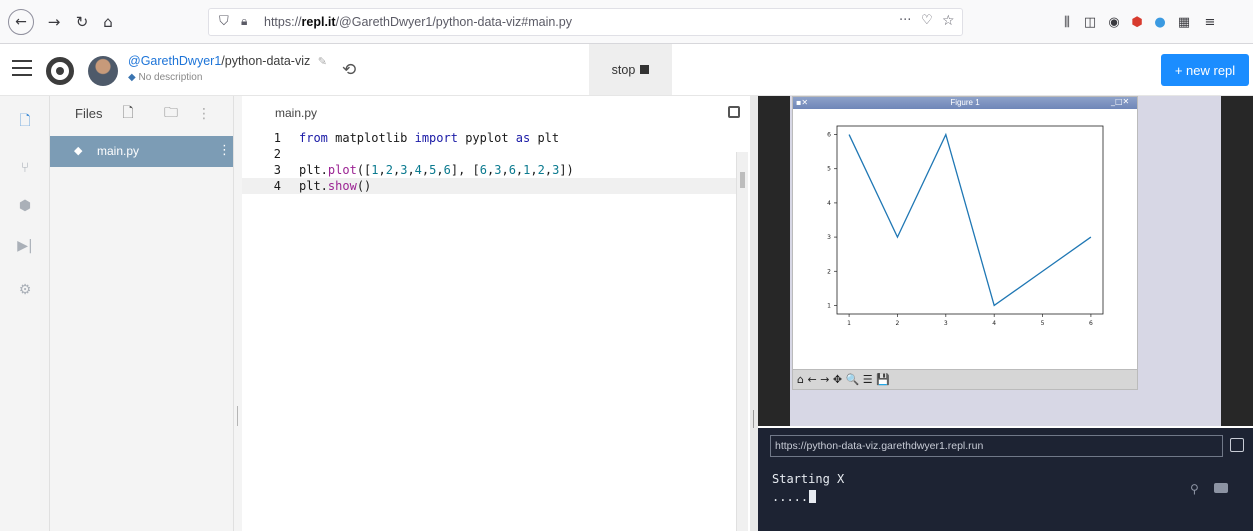 The height and width of the screenshot is (531, 1253). I want to click on code-token: 1, so click(375, 170).